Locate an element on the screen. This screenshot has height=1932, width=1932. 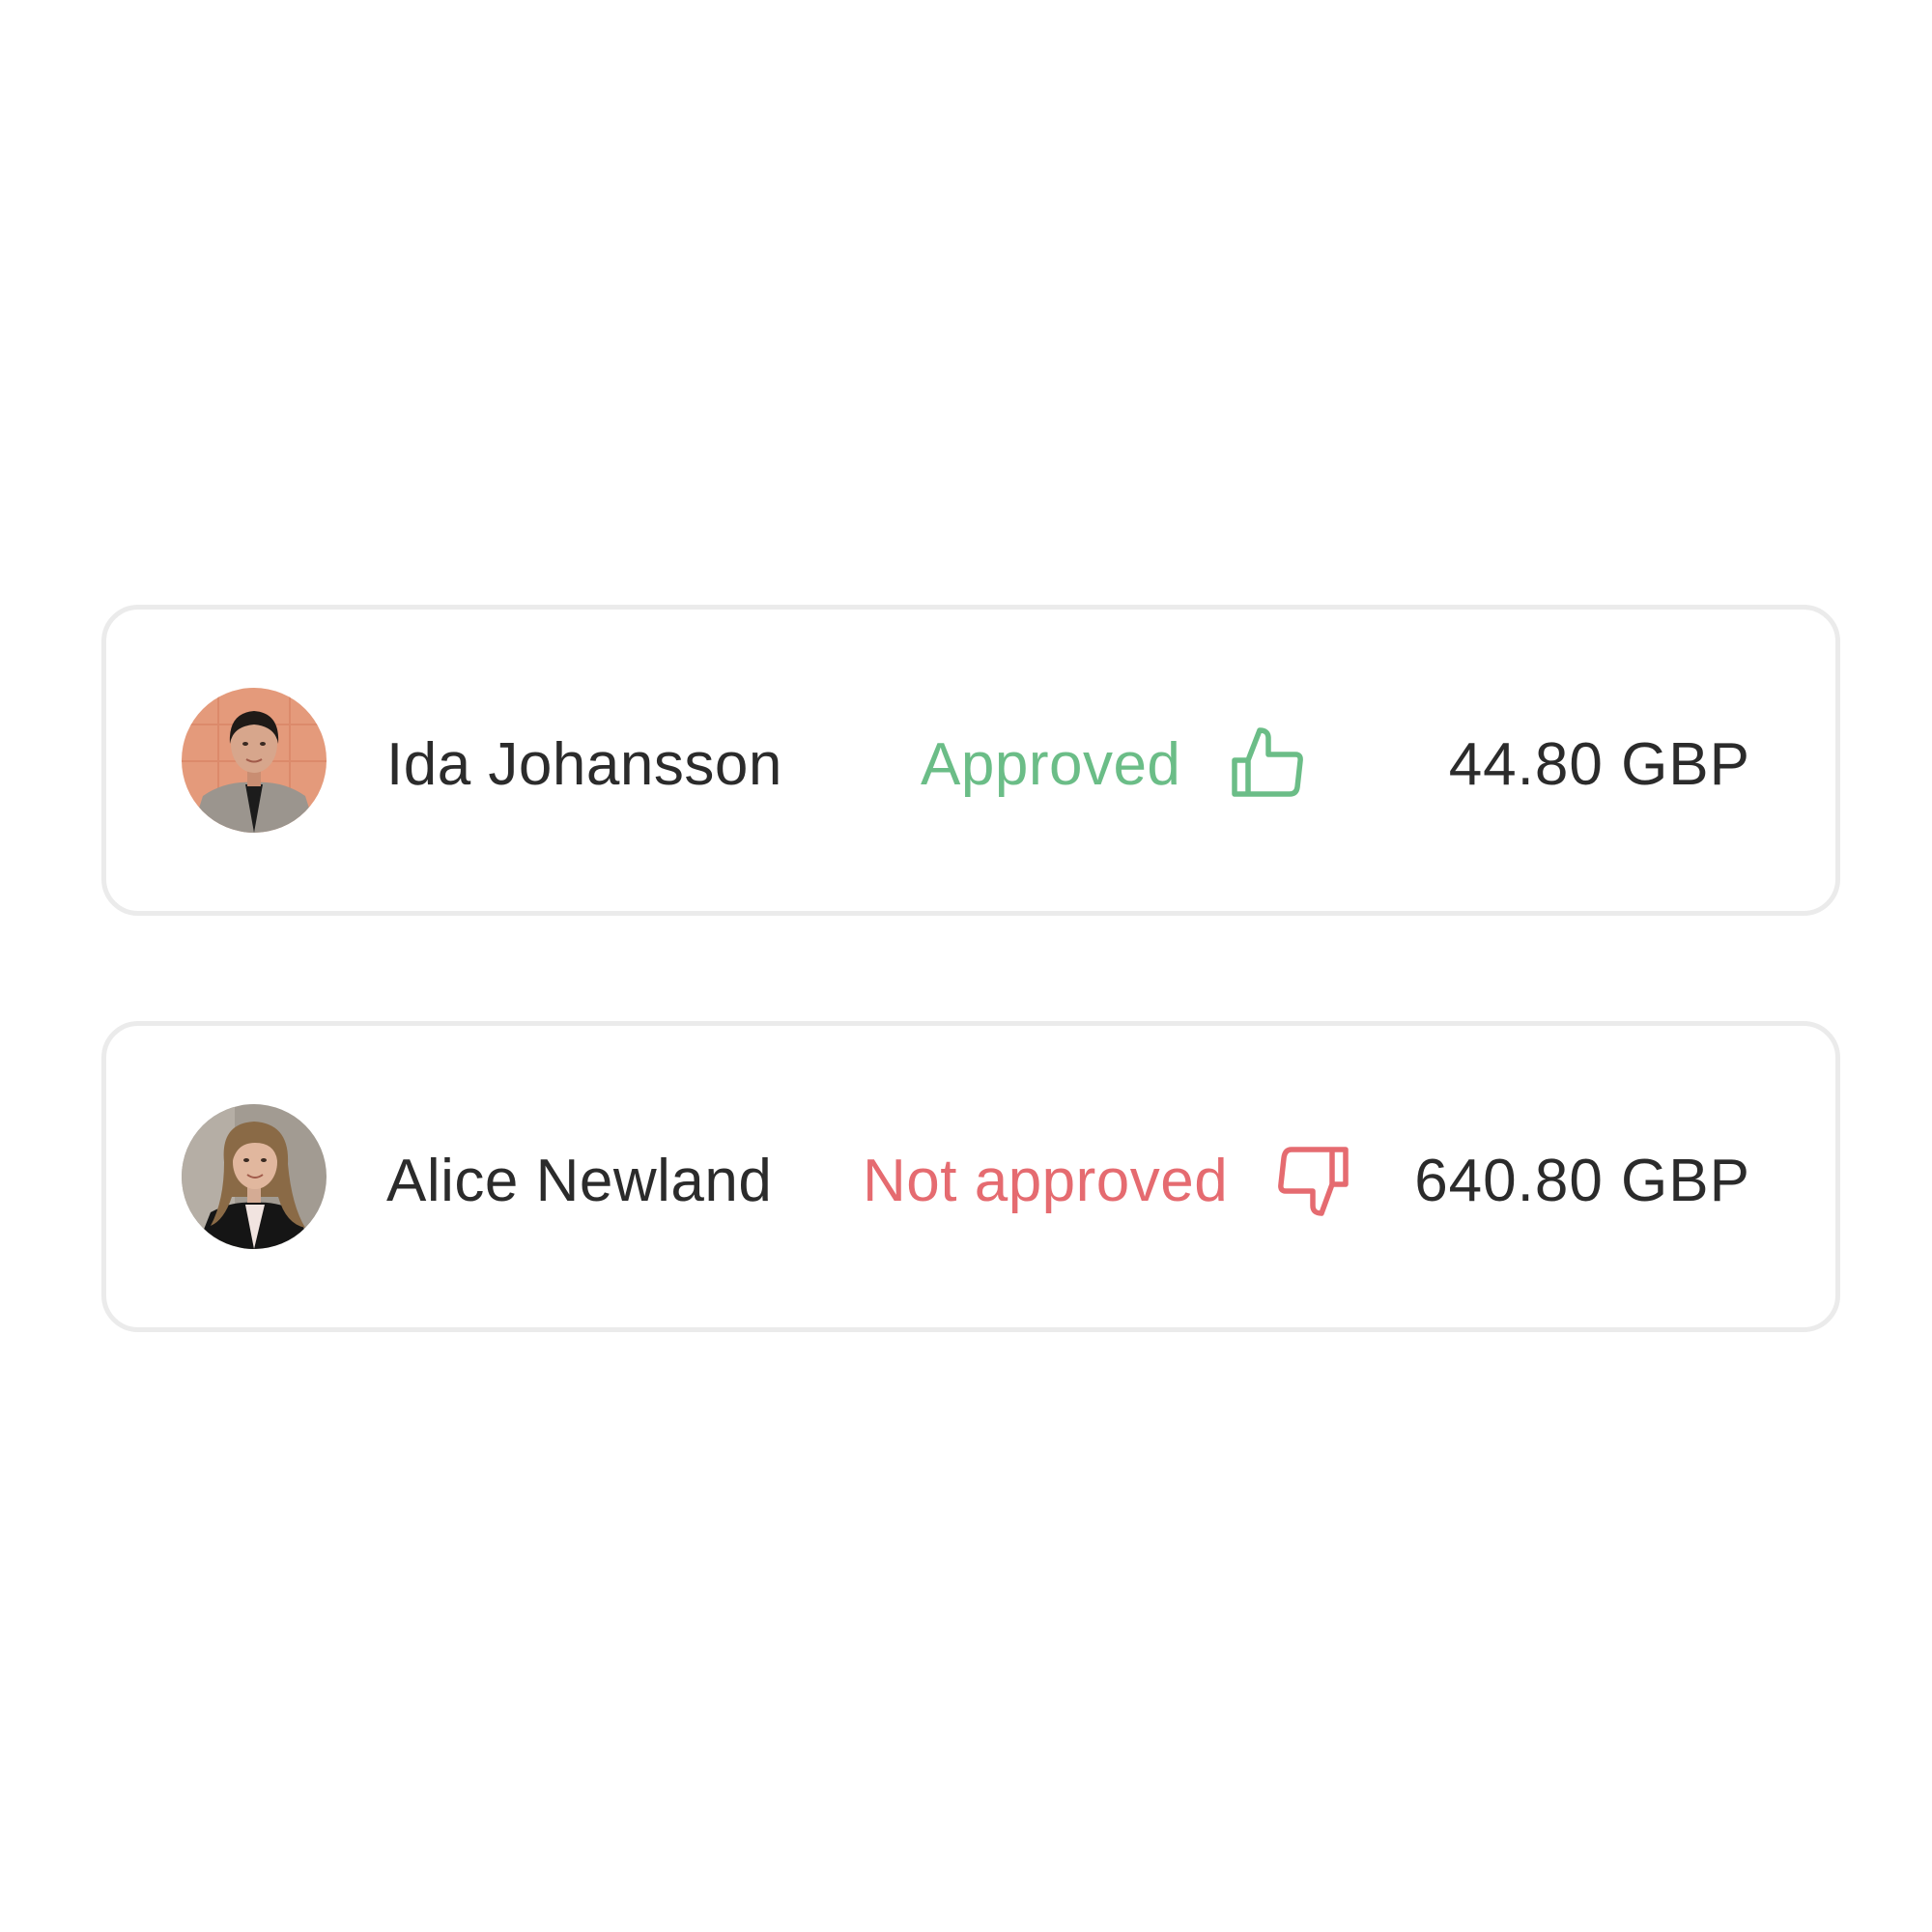
expense-row: Alice Newland Not approved 640.80 GBP is located at coordinates (970, 1176).